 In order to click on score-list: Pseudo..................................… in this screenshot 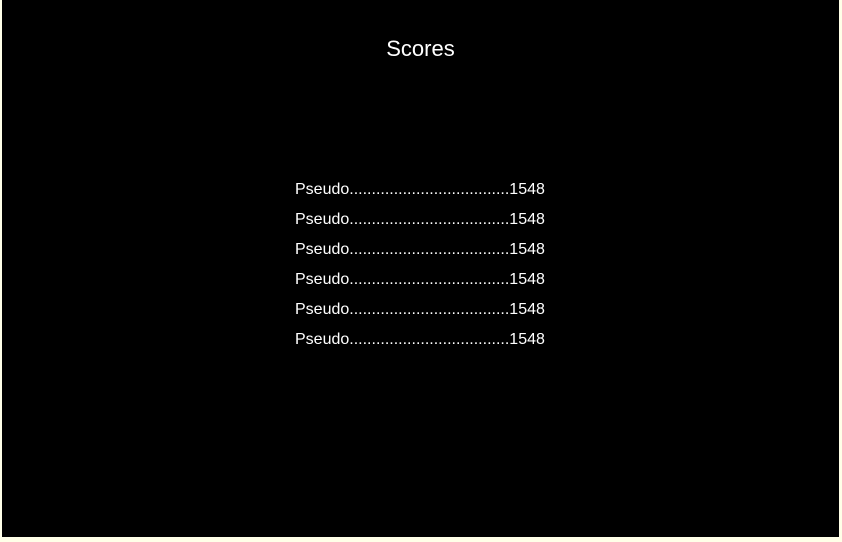, I will do `click(421, 269)`.